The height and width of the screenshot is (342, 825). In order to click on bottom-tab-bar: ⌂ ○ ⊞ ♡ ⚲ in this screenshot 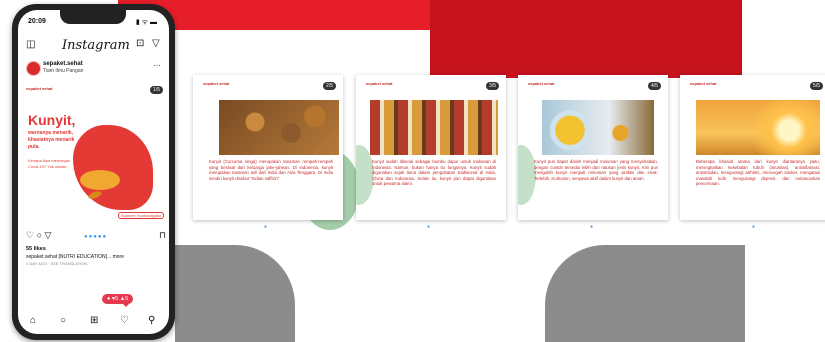, I will do `click(93, 322)`.